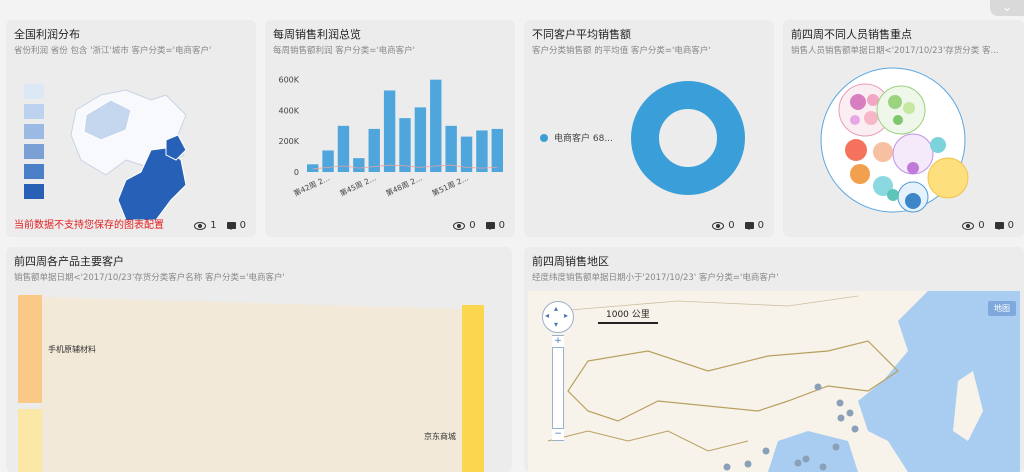 Image resolution: width=1024 pixels, height=472 pixels. What do you see at coordinates (317, 34) in the screenshot?
I see `card-title: 每周销售利润总览` at bounding box center [317, 34].